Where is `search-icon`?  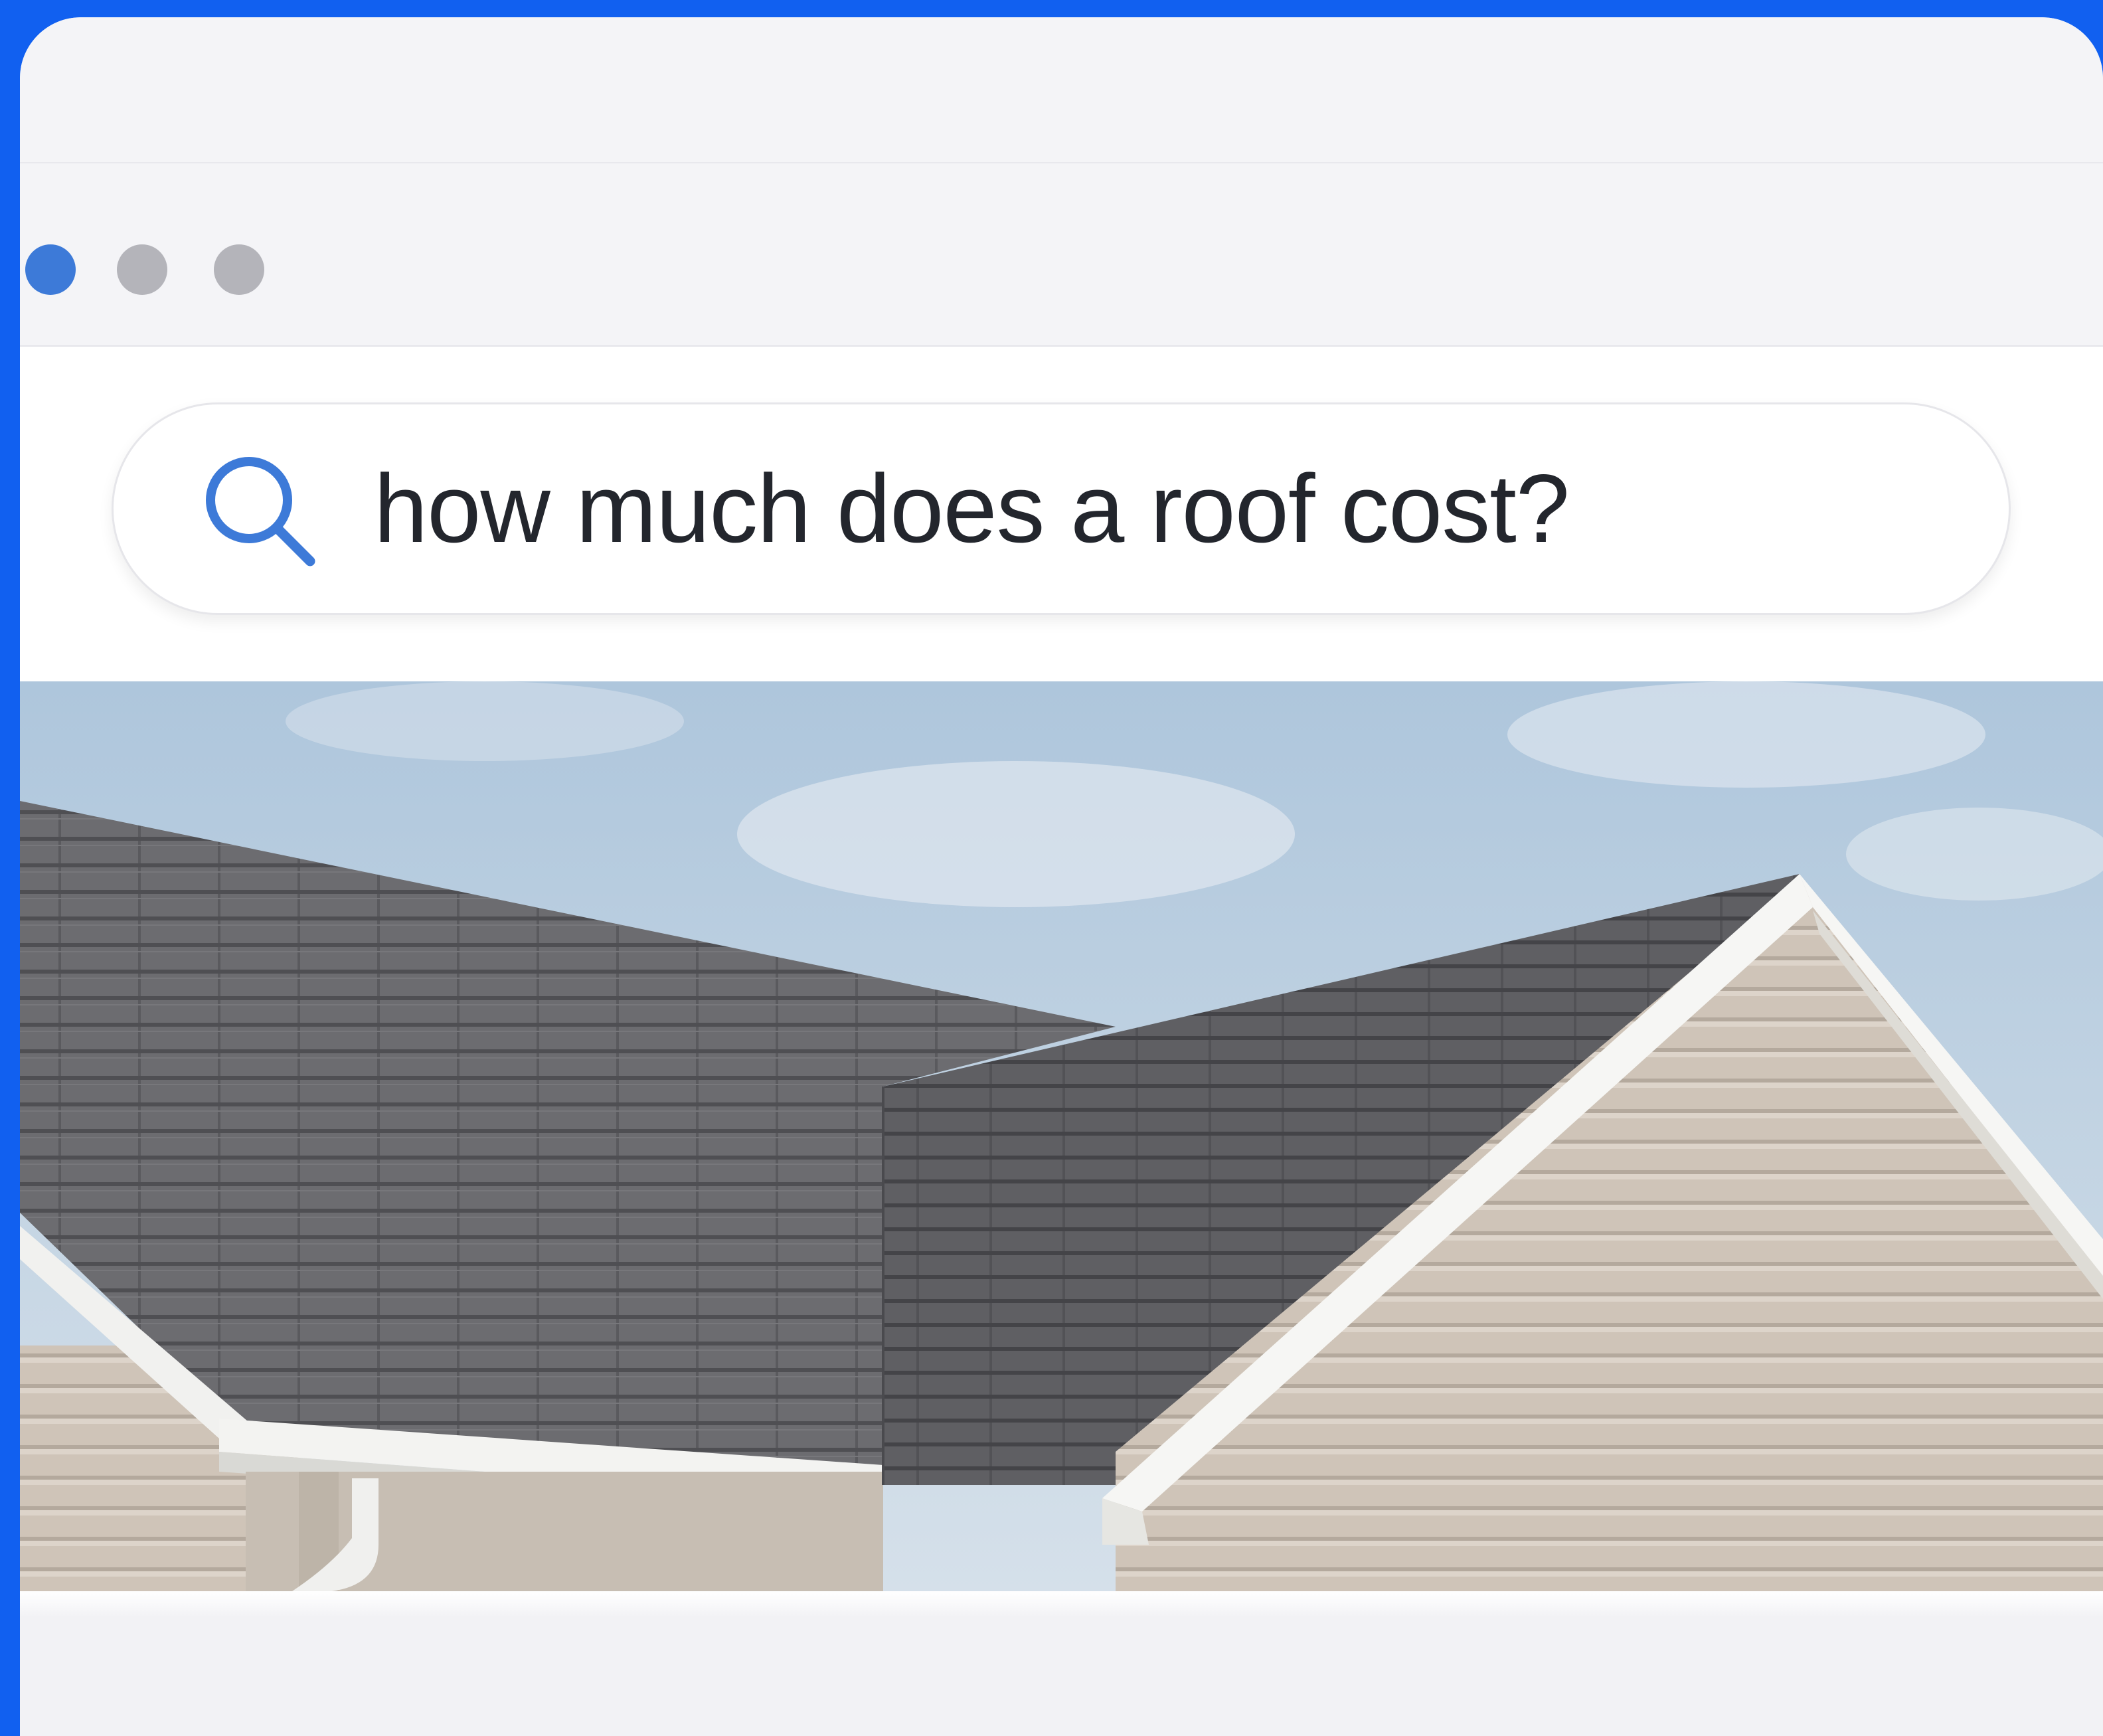
search-icon is located at coordinates (260, 511).